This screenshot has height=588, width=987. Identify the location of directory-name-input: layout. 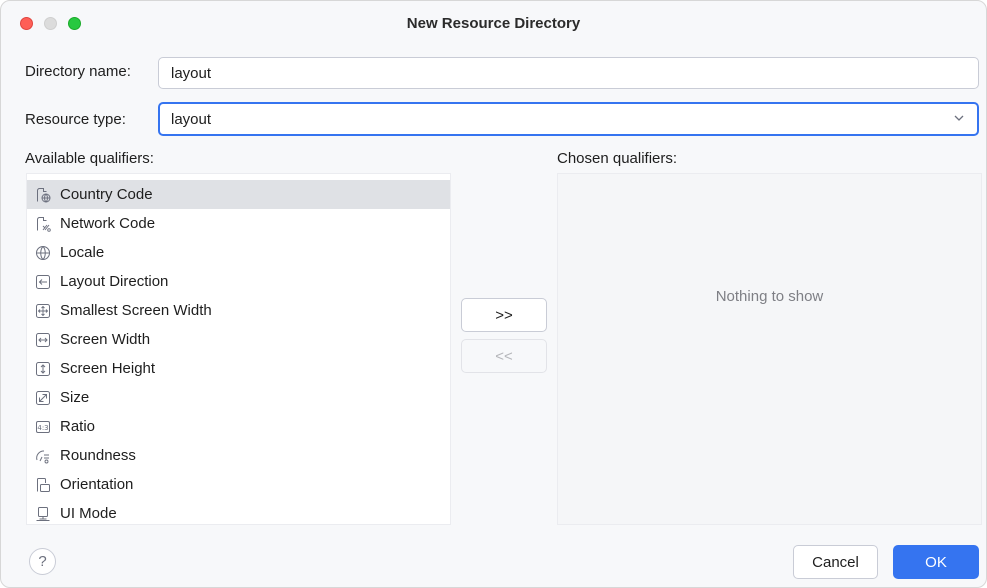
(568, 73).